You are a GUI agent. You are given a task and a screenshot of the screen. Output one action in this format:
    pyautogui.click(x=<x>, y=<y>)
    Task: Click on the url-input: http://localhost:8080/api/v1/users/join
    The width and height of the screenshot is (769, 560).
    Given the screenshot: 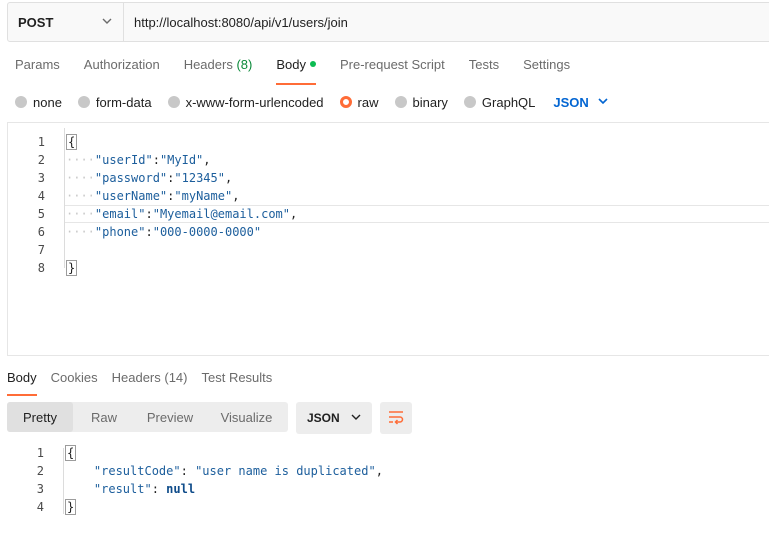 What is the action you would take?
    pyautogui.click(x=236, y=22)
    